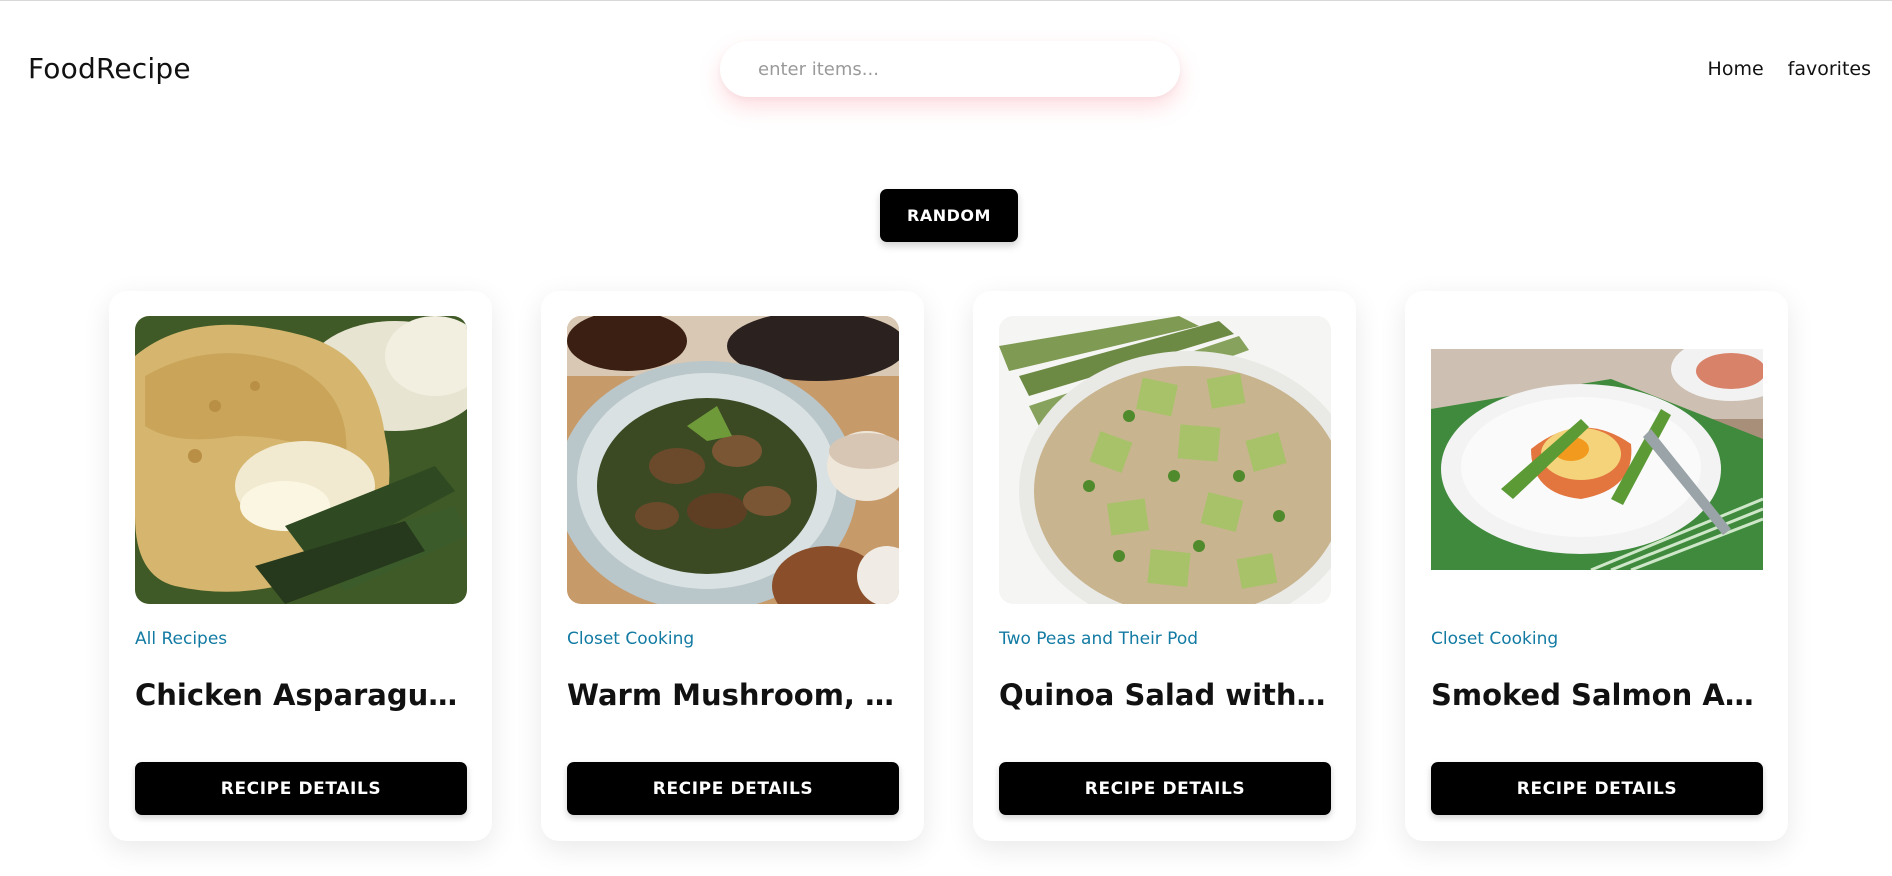 Image resolution: width=1892 pixels, height=876 pixels. What do you see at coordinates (1098, 639) in the screenshot?
I see `recipe-source: Two Peas and Their Pod` at bounding box center [1098, 639].